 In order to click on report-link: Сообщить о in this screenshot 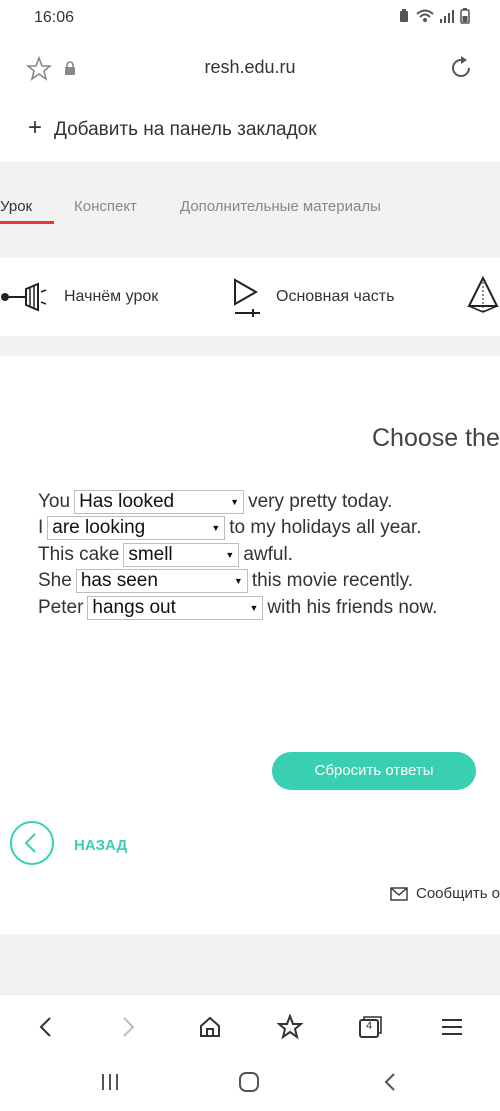, I will do `click(445, 893)`.